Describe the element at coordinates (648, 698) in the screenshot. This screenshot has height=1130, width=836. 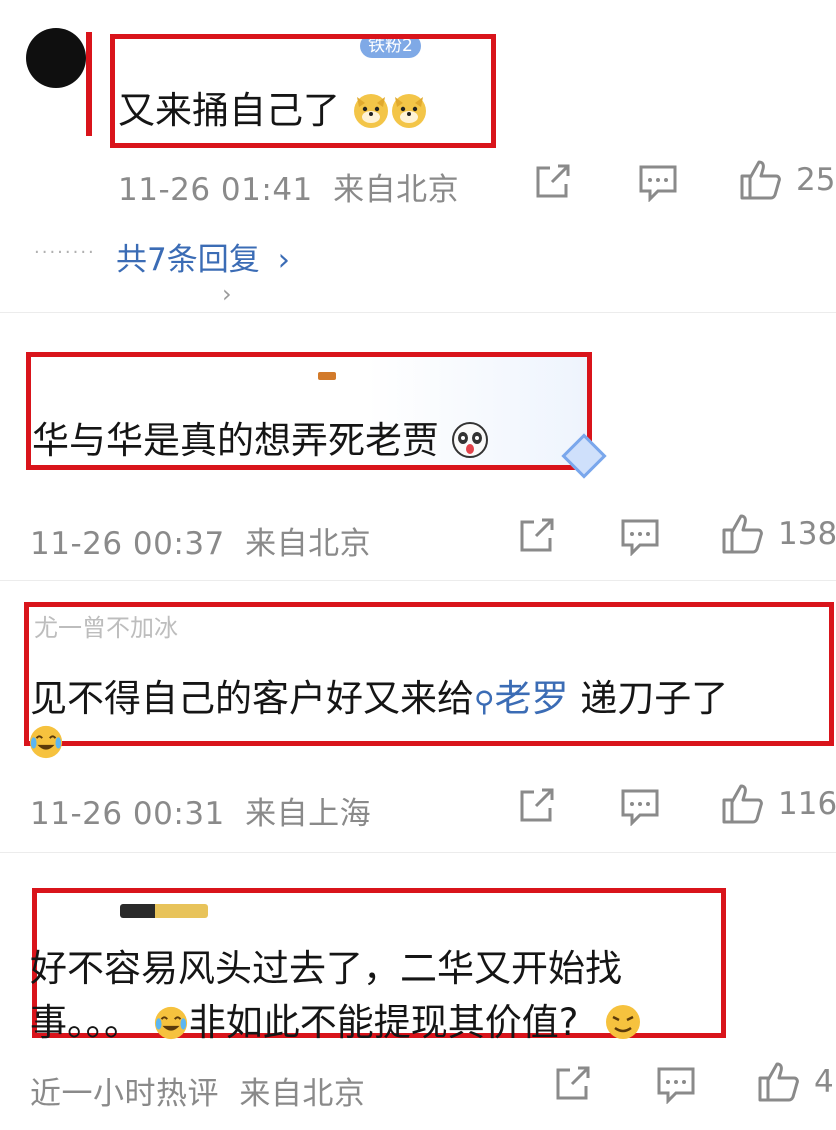
I see `comment-3-text-after: 递刀子了` at that location.